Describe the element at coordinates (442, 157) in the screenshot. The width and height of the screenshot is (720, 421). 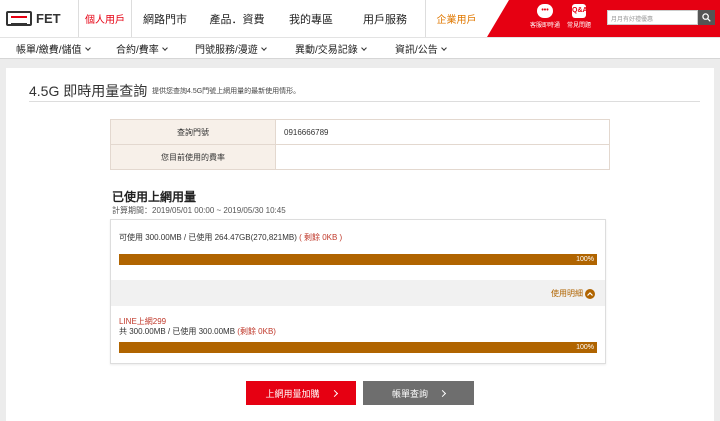
I see `info-value-plan` at that location.